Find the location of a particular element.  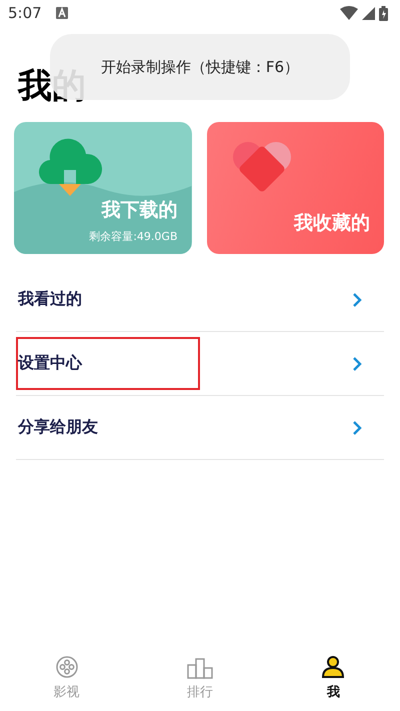

card-title: 我收藏的 is located at coordinates (332, 223).